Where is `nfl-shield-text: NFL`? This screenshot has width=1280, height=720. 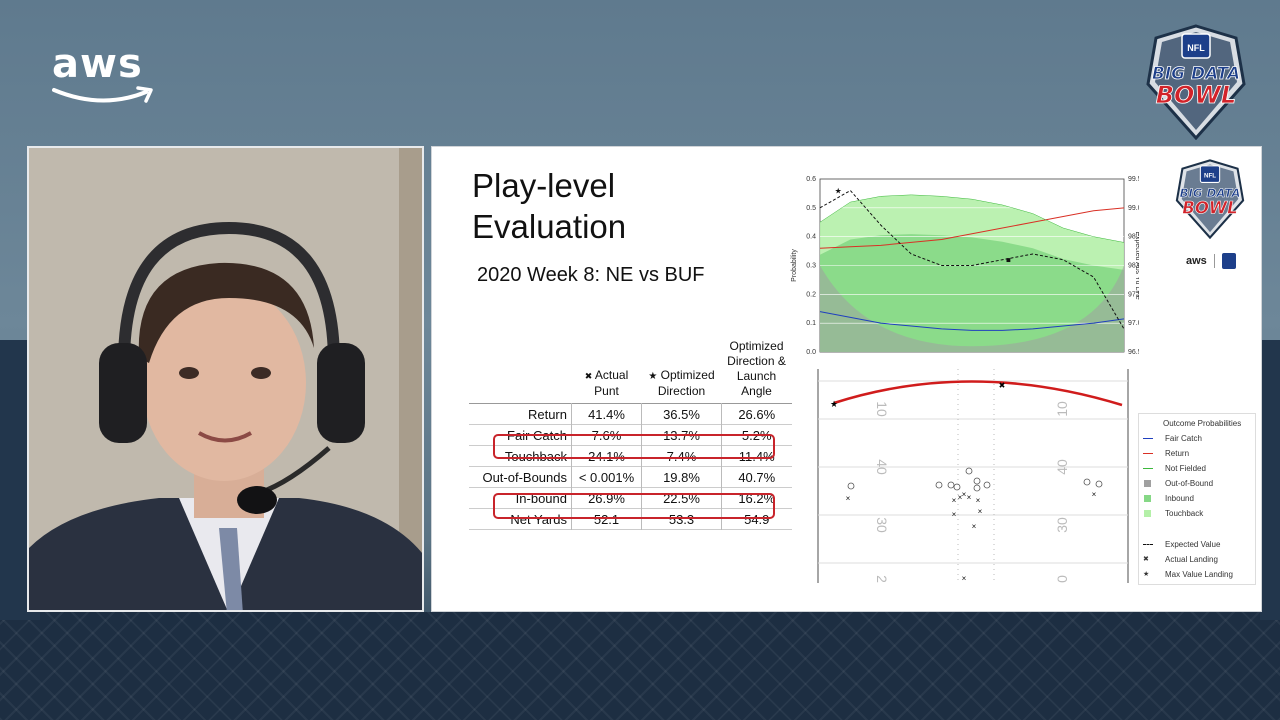
nfl-shield-text: NFL is located at coordinates (1196, 48).